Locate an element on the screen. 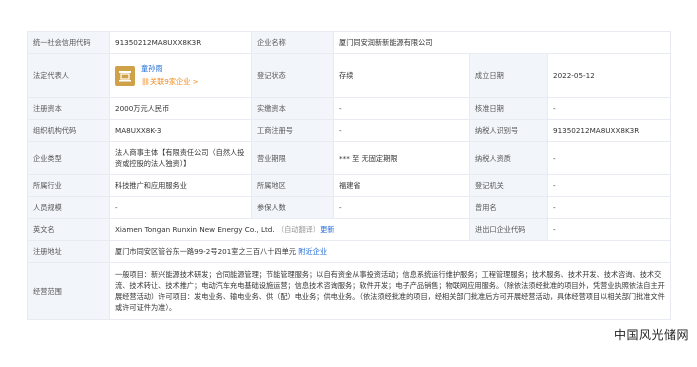 Image resolution: width=697 pixels, height=367 pixels. watermark-text: 中国风光储网 is located at coordinates (651, 335).